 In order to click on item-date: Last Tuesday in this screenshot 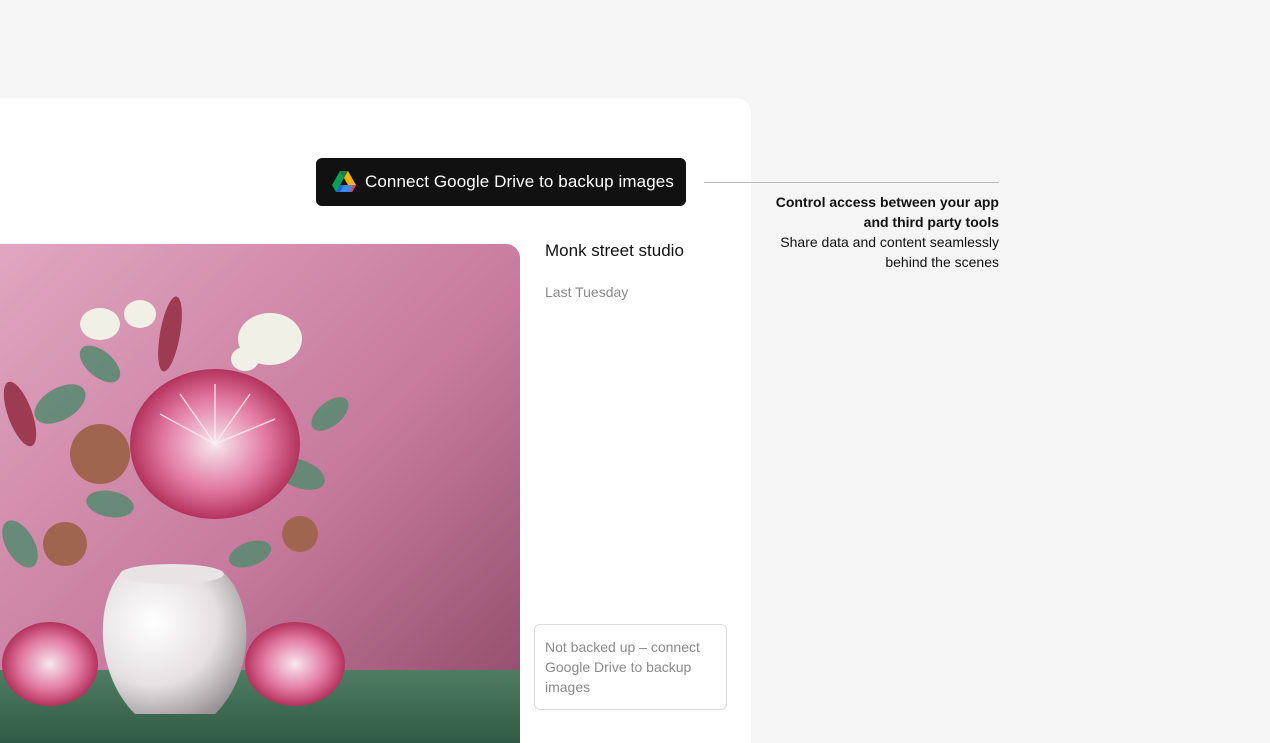, I will do `click(587, 292)`.